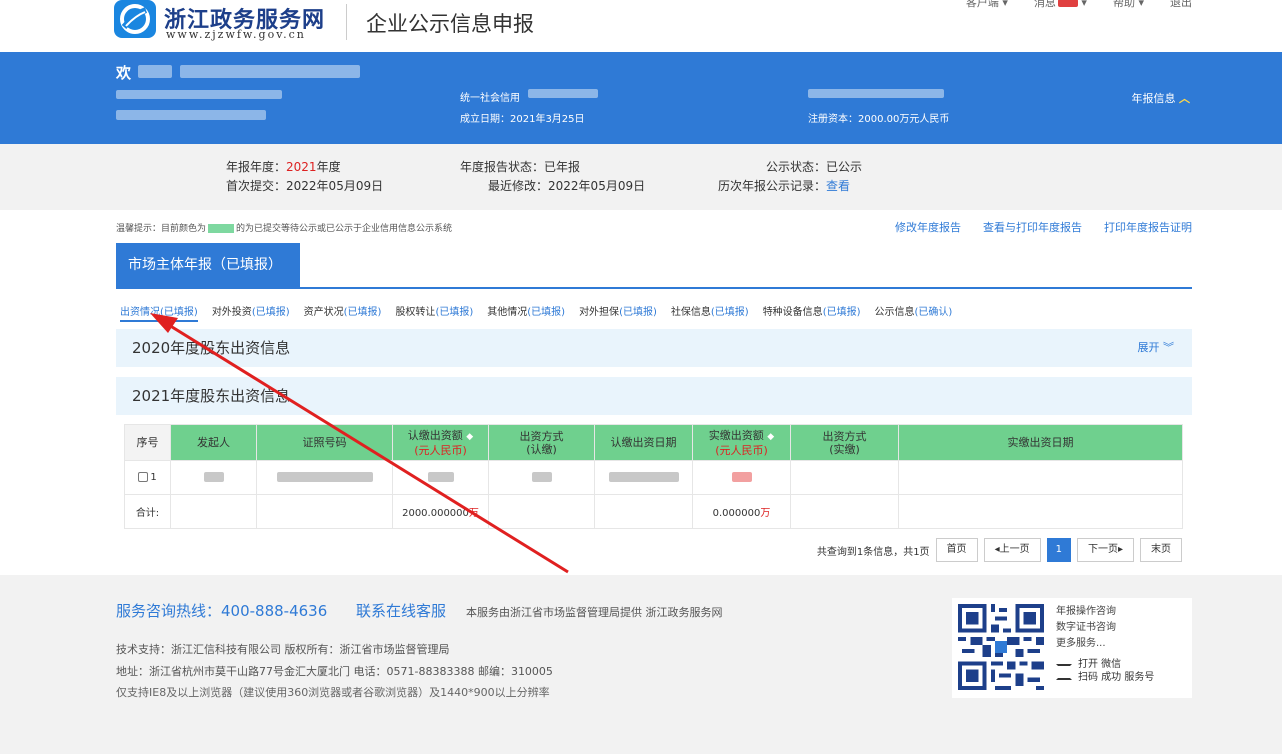 The width and height of the screenshot is (1282, 754). I want to click on top-link-client-label: 客户端, so click(982, 4).